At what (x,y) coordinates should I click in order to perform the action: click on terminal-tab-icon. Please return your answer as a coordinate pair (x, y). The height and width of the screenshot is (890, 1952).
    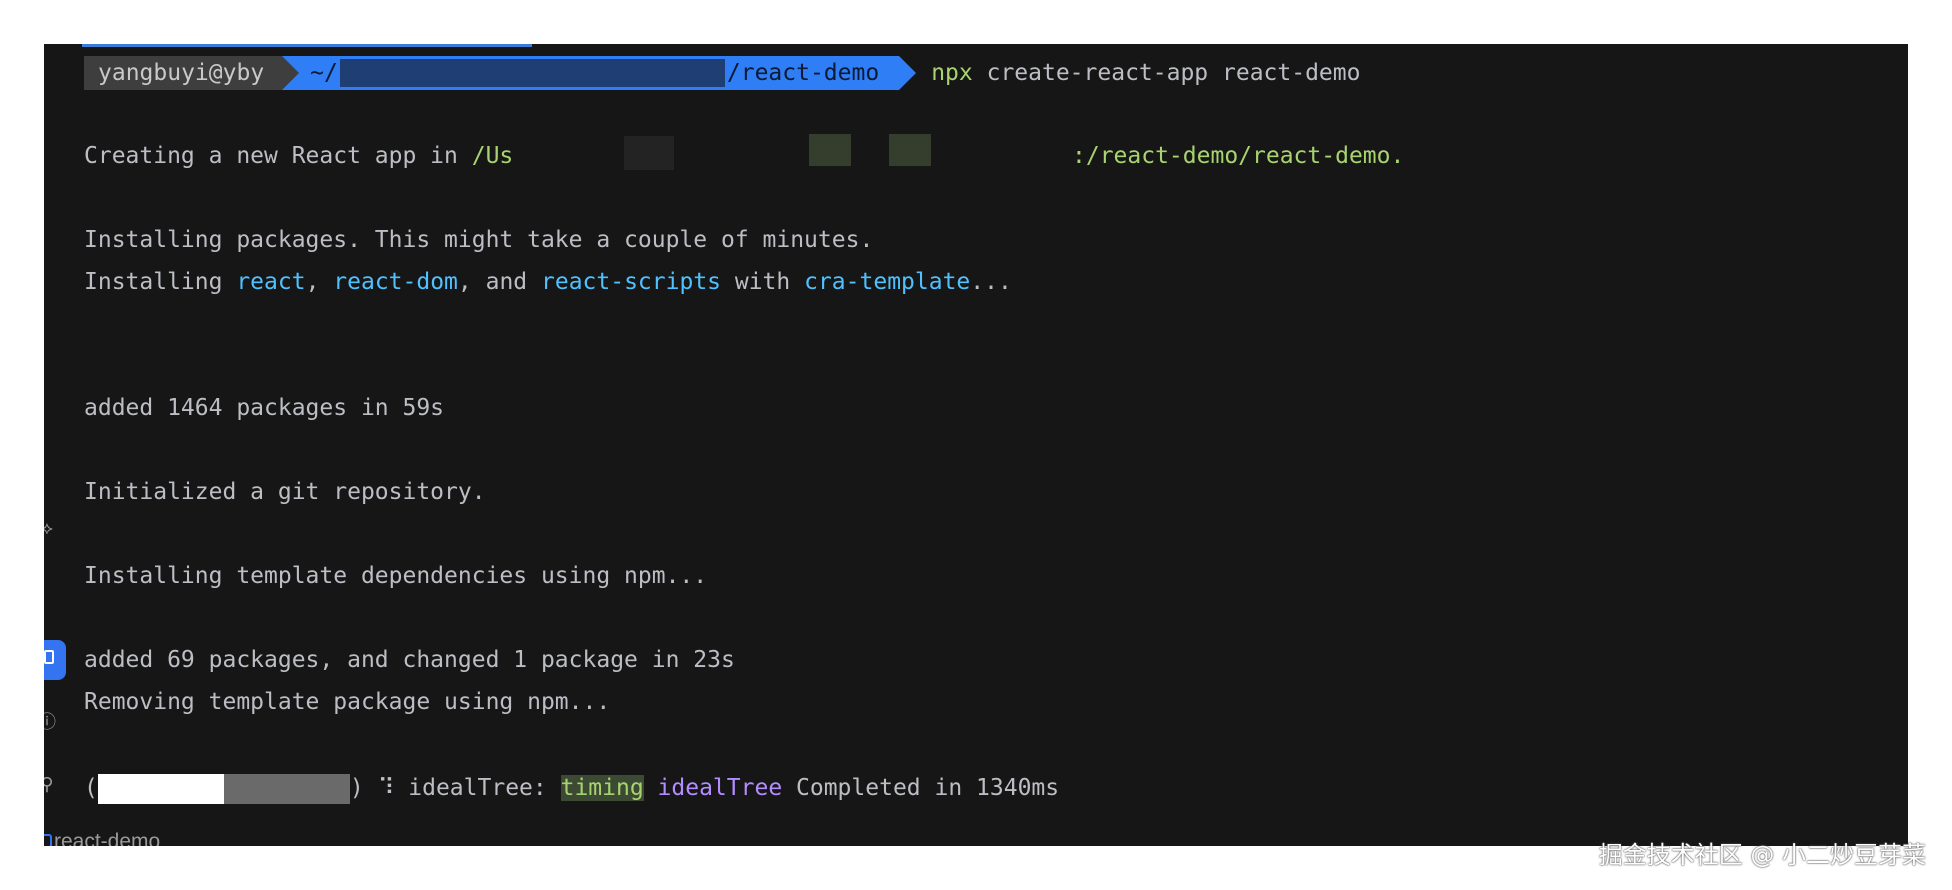
    Looking at the image, I should click on (48, 840).